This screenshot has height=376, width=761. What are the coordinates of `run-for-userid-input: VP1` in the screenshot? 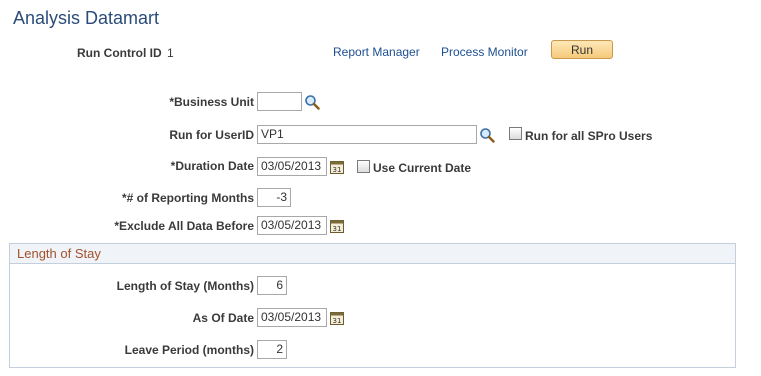 It's located at (367, 134).